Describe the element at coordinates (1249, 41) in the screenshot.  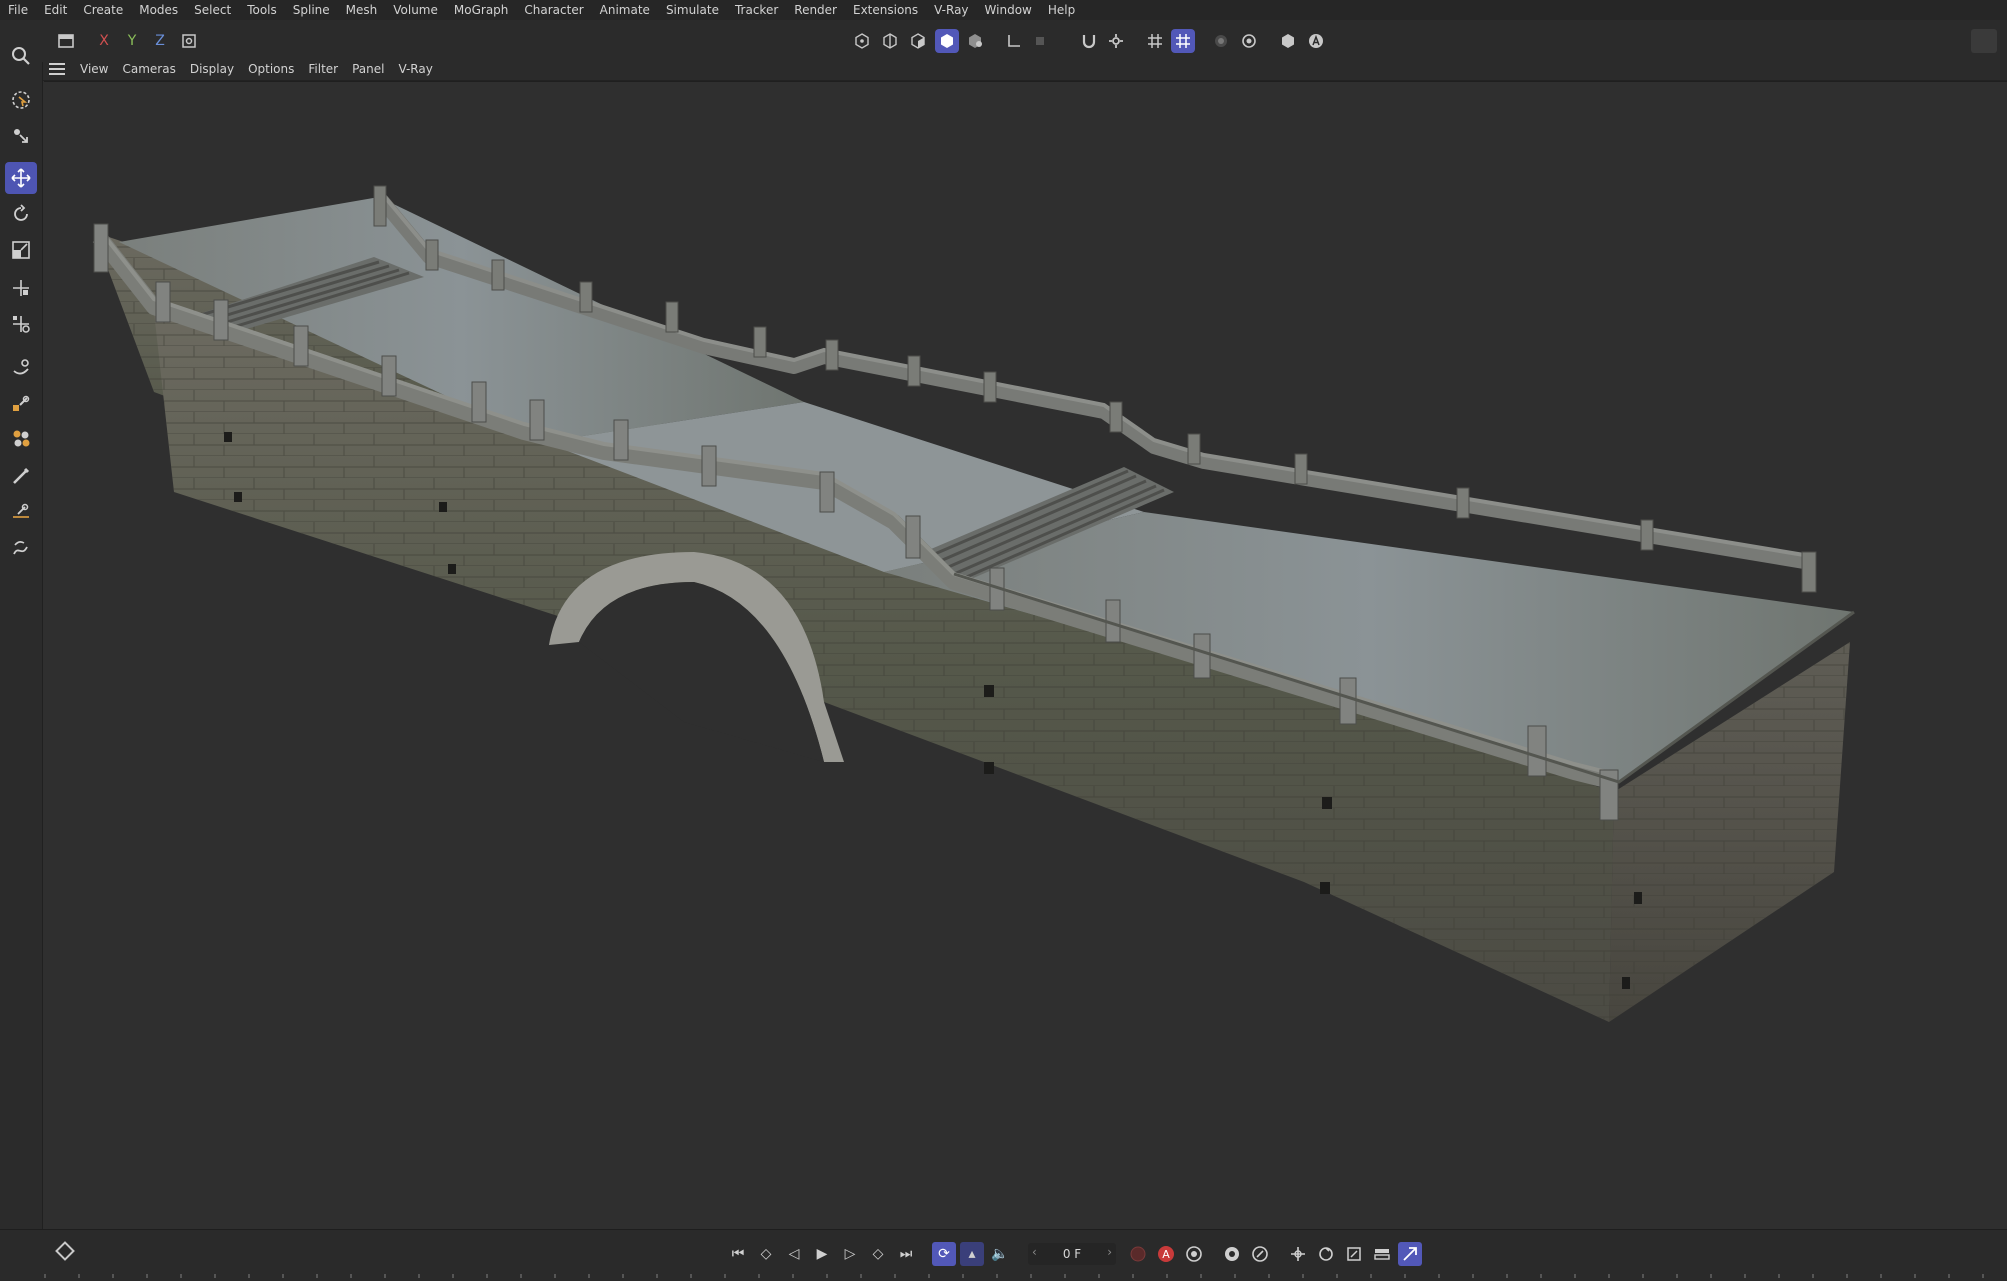
I see `render-settings-icon` at that location.